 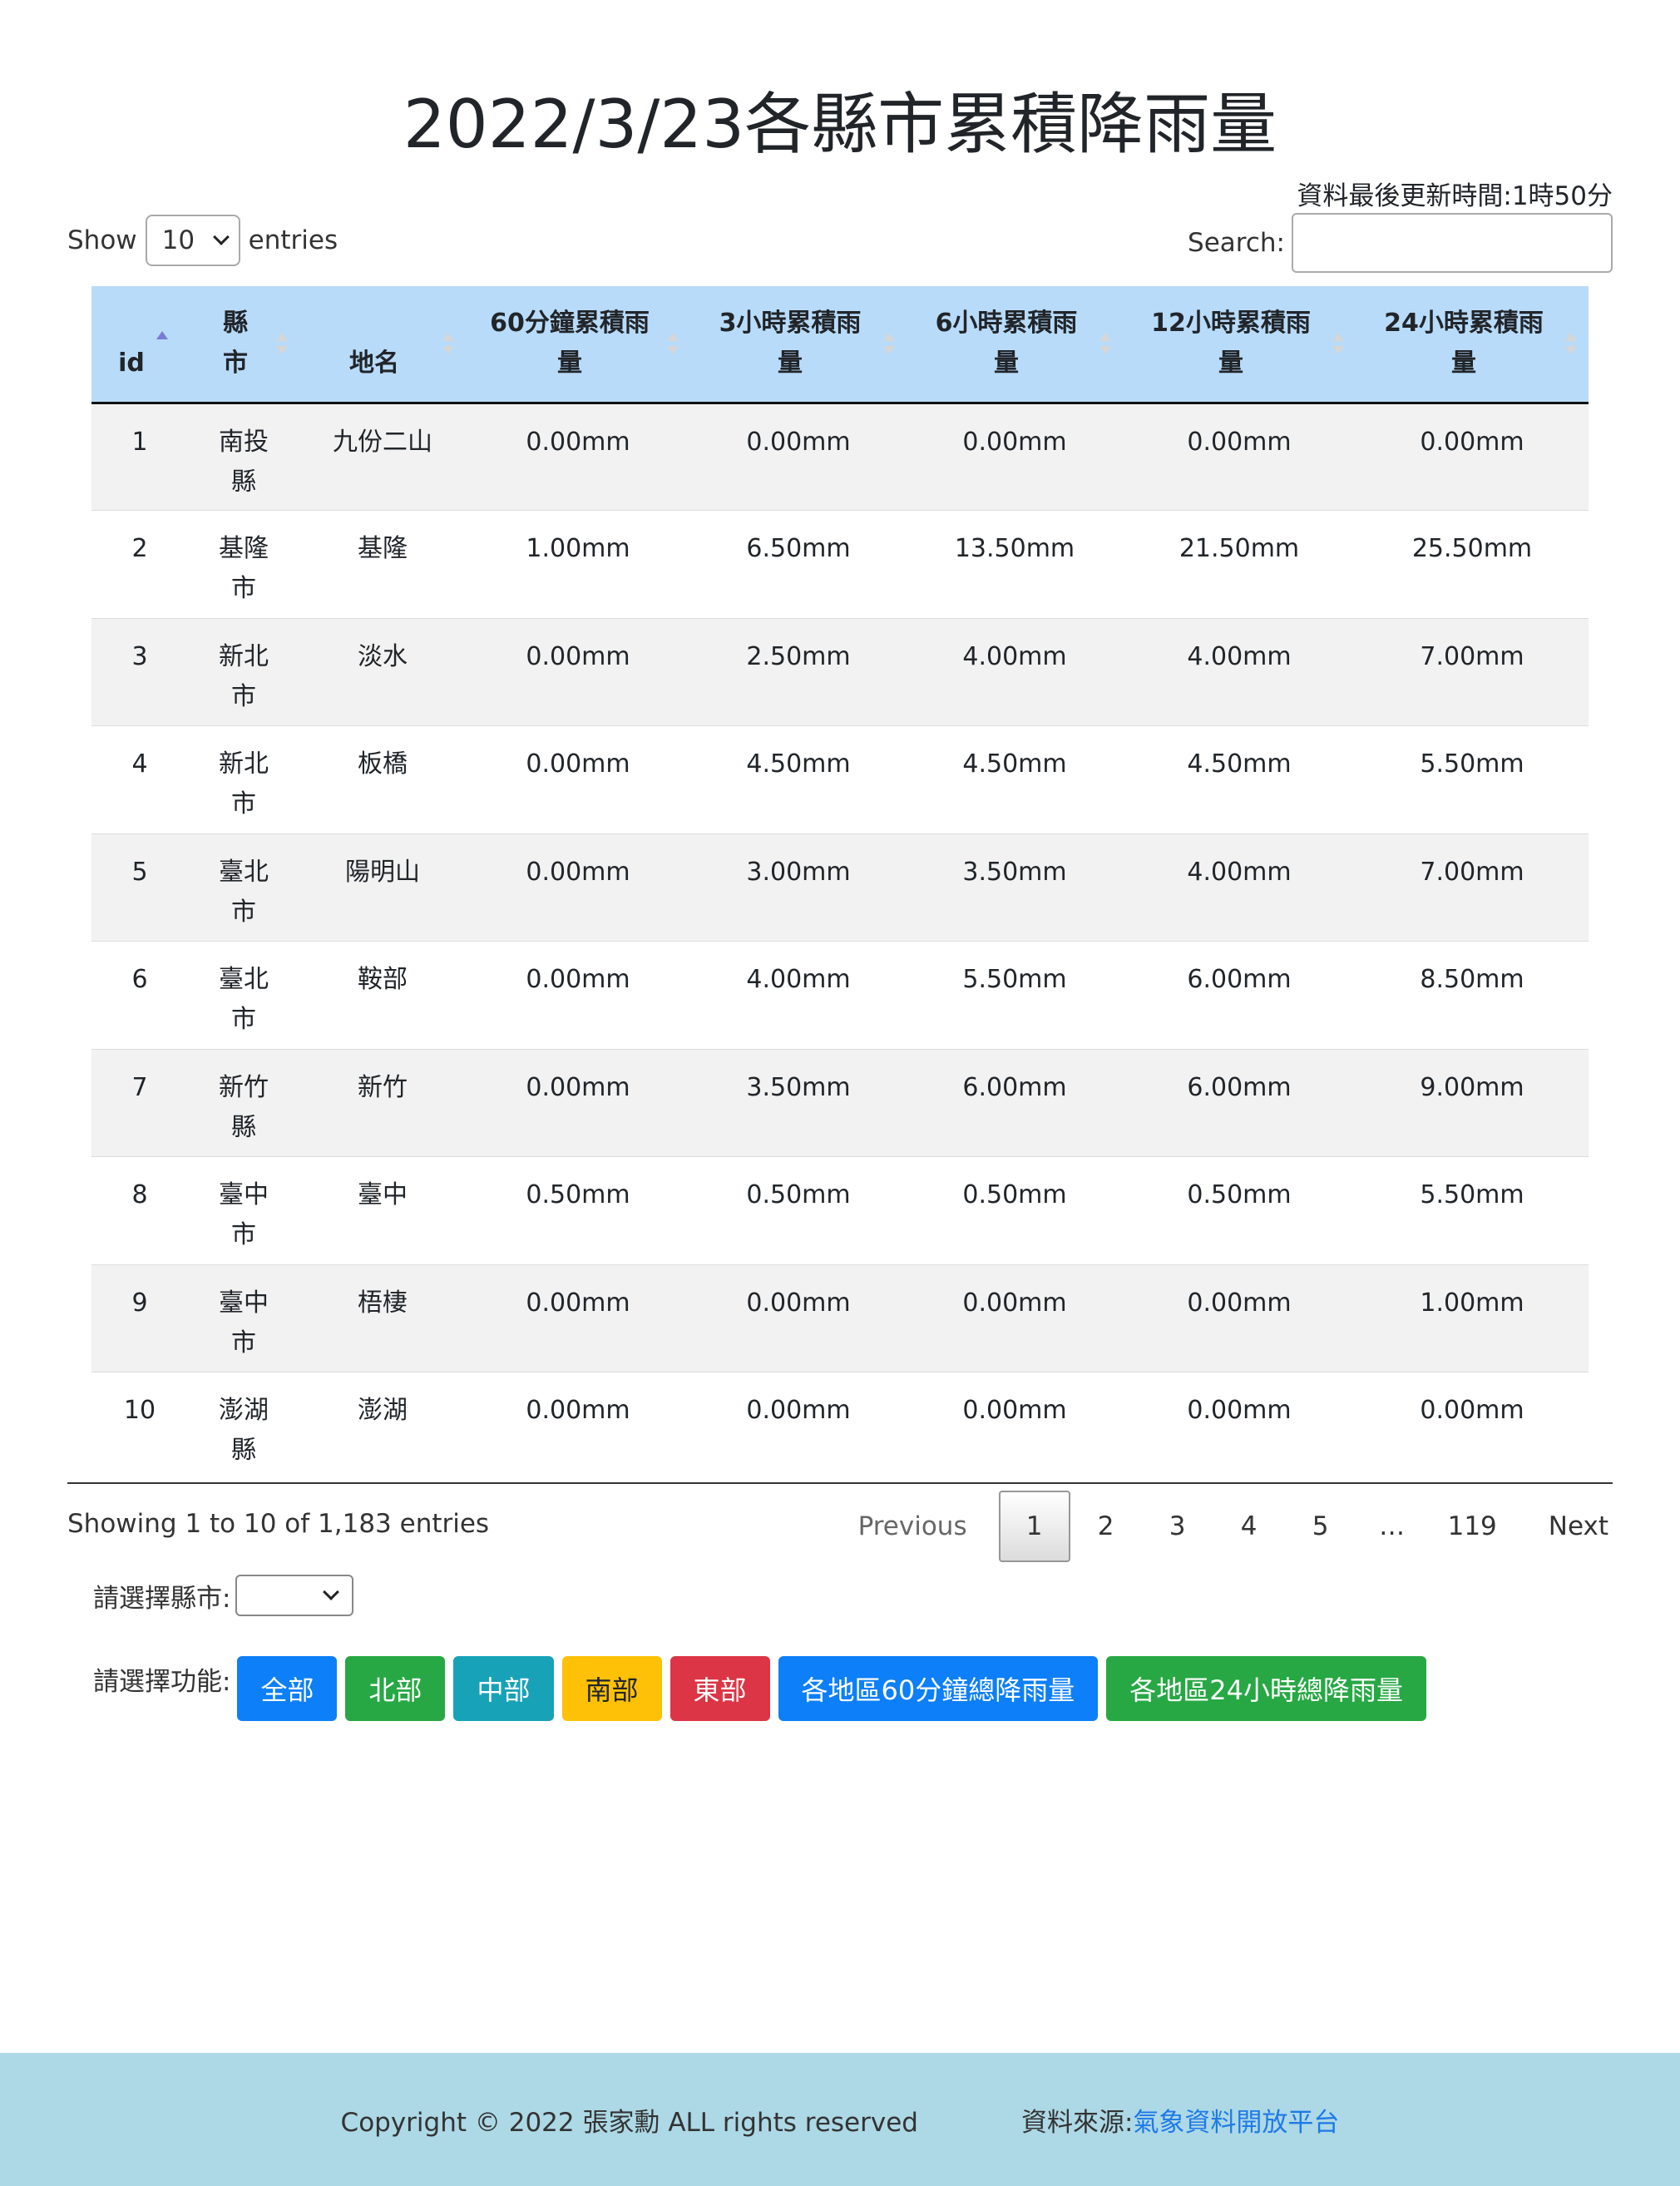 I want to click on cell-id: 7, so click(x=139, y=1087).